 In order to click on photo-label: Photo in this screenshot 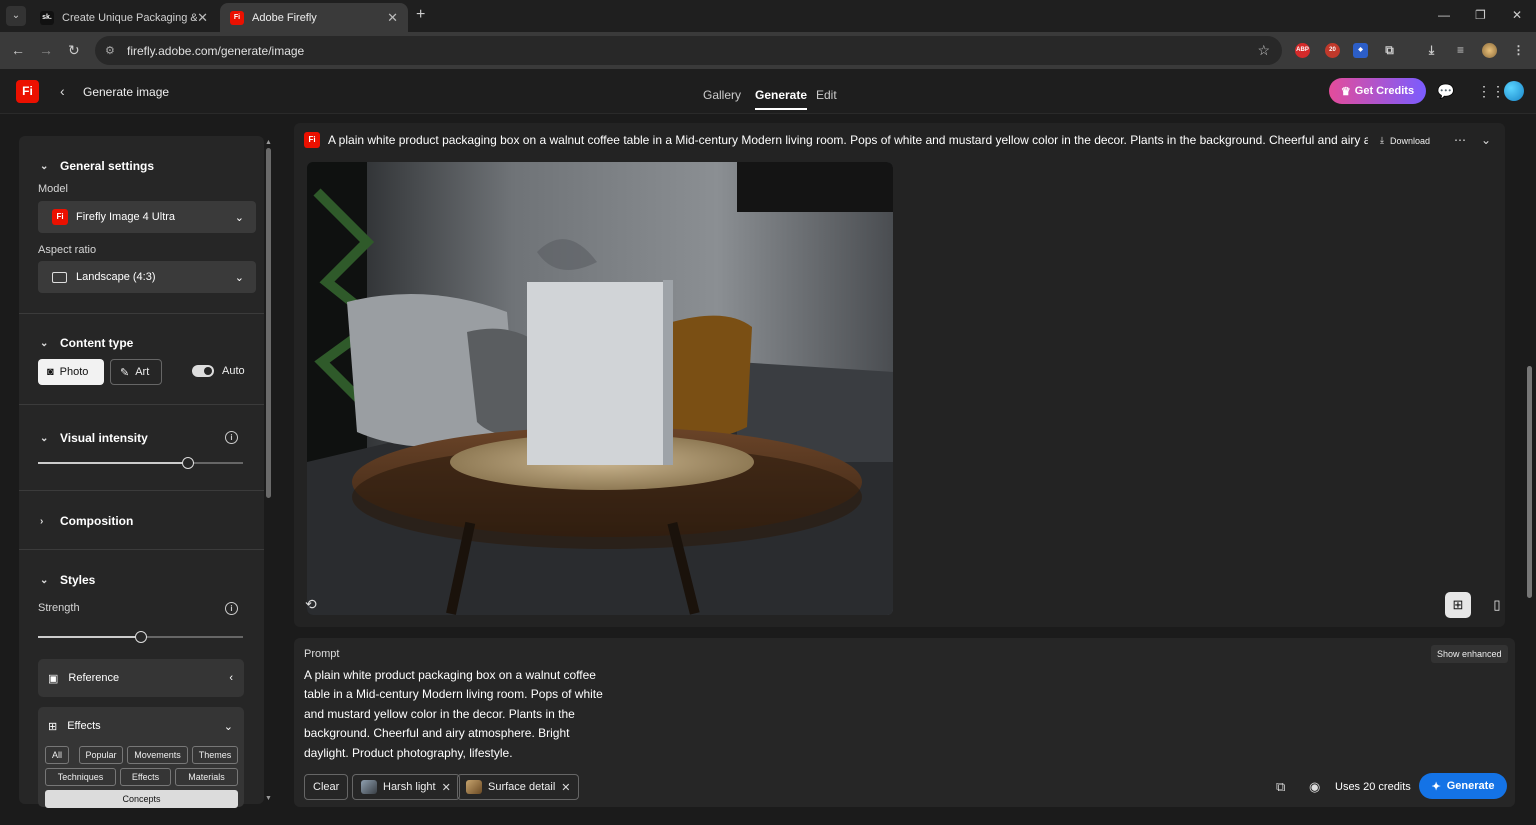, I will do `click(74, 372)`.